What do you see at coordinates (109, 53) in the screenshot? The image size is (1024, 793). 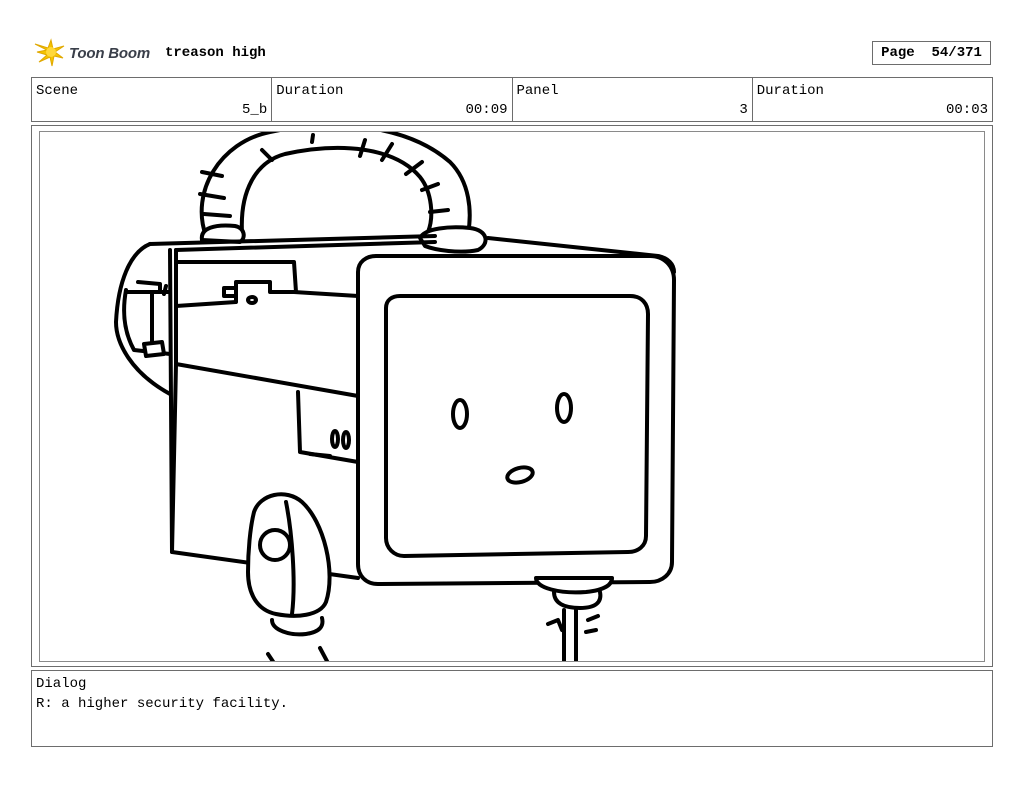 I see `logo-text: Toon Boom` at bounding box center [109, 53].